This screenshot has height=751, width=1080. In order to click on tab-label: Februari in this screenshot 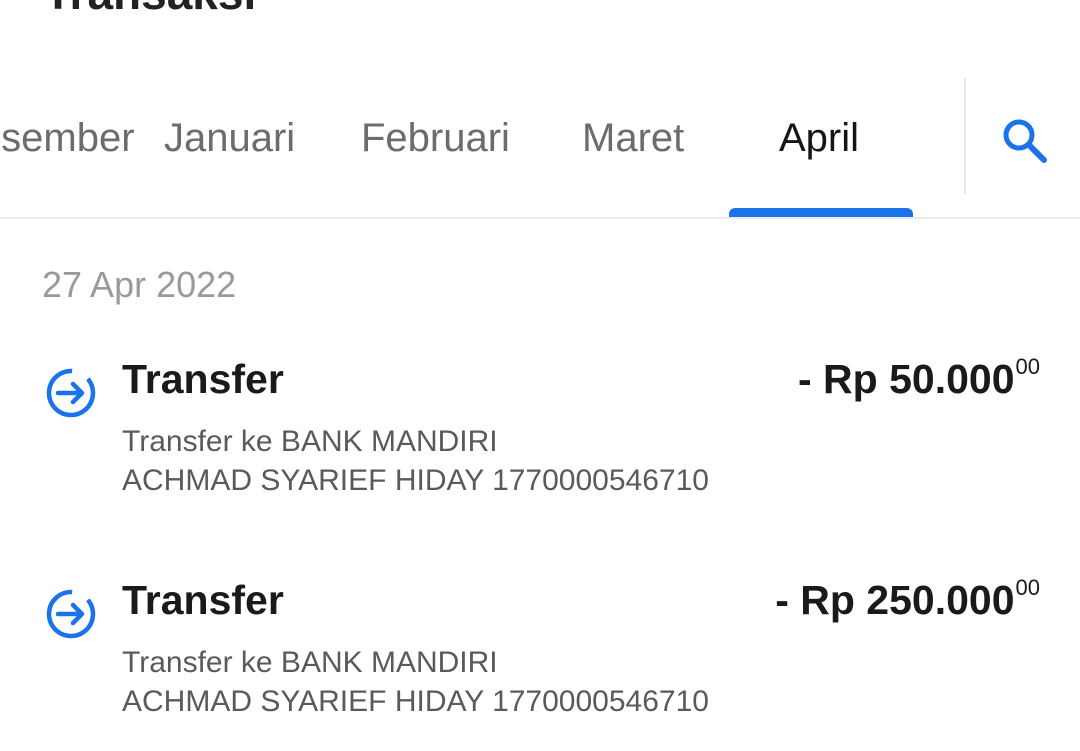, I will do `click(435, 138)`.